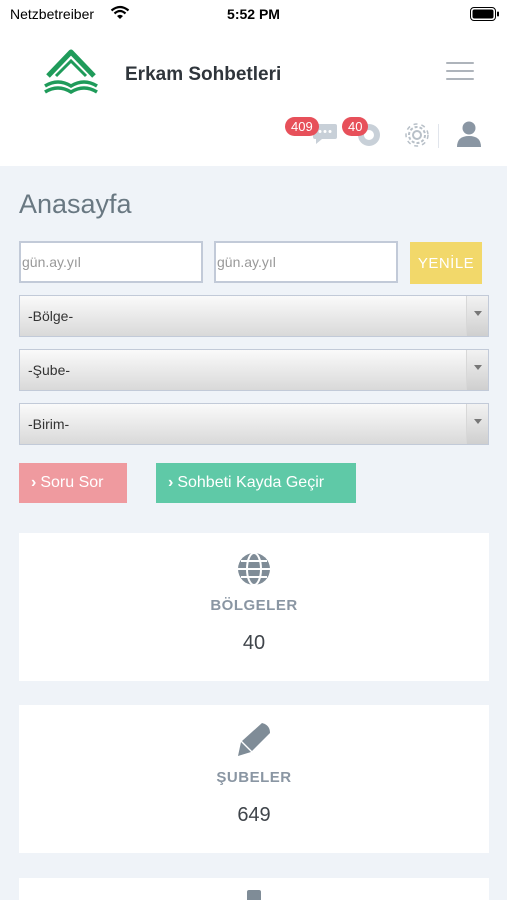 The height and width of the screenshot is (900, 507). What do you see at coordinates (484, 14) in the screenshot?
I see `battery-icon` at bounding box center [484, 14].